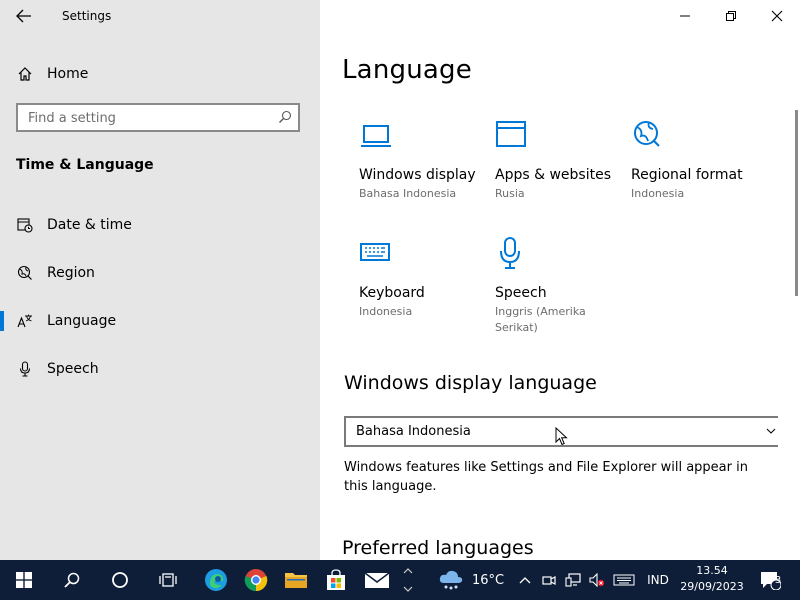 The height and width of the screenshot is (600, 800). I want to click on volume-muted-icon, so click(597, 580).